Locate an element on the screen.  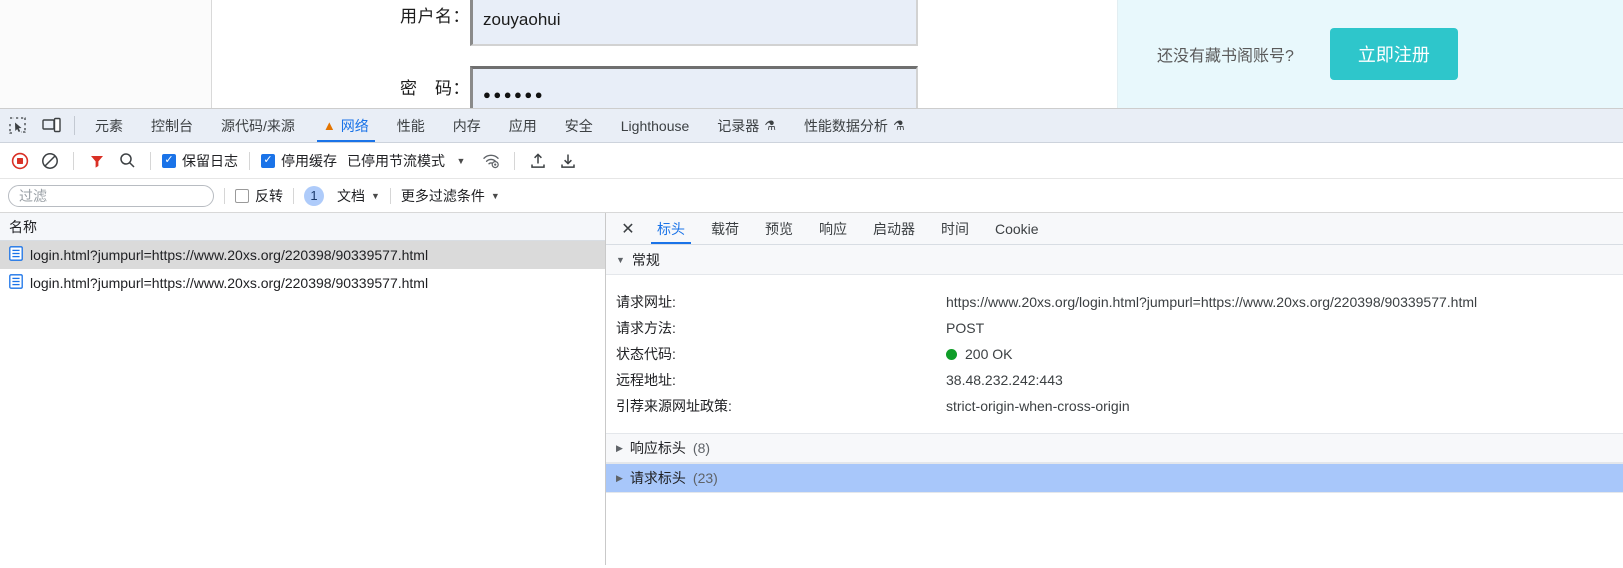
detail-tab-timing: 时间 is located at coordinates (955, 228).